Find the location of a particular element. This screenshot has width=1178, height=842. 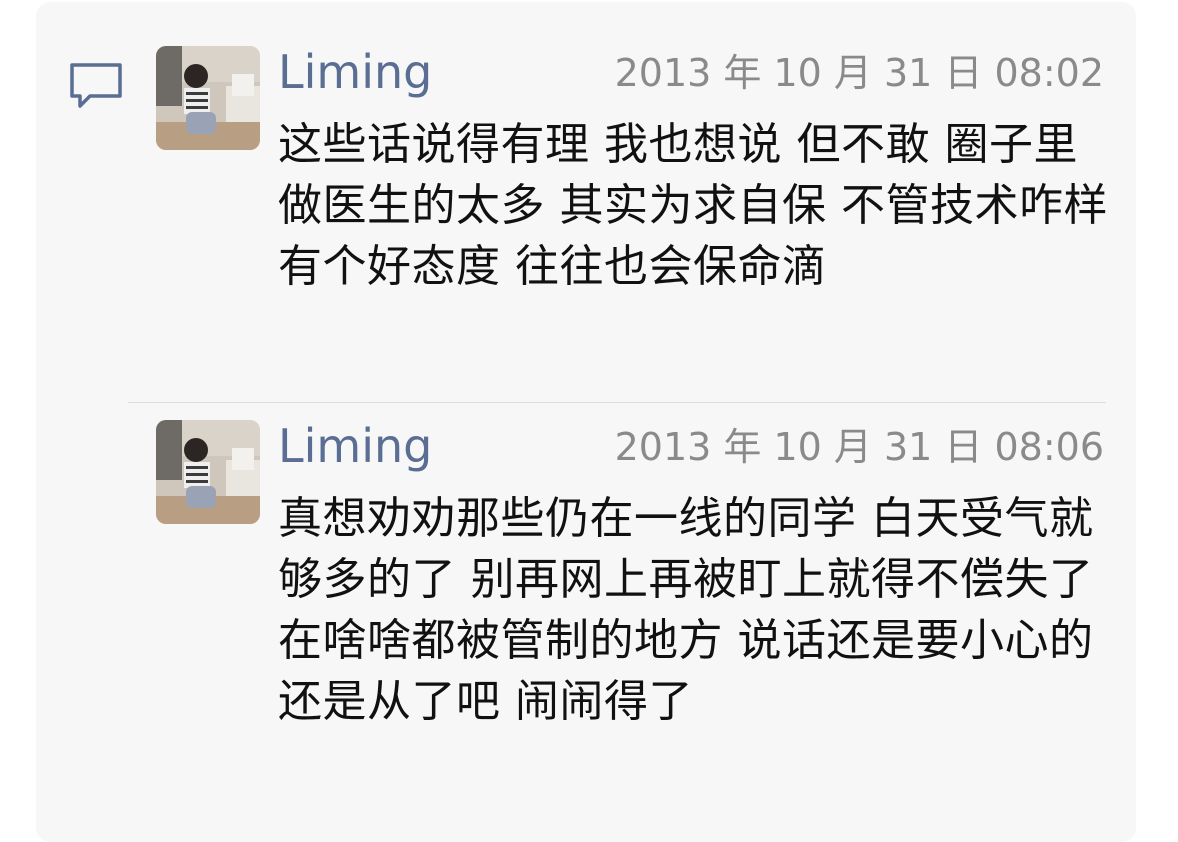

comment-timestamp: 2013 年 10 月 31 日 08:06 is located at coordinates (859, 447).